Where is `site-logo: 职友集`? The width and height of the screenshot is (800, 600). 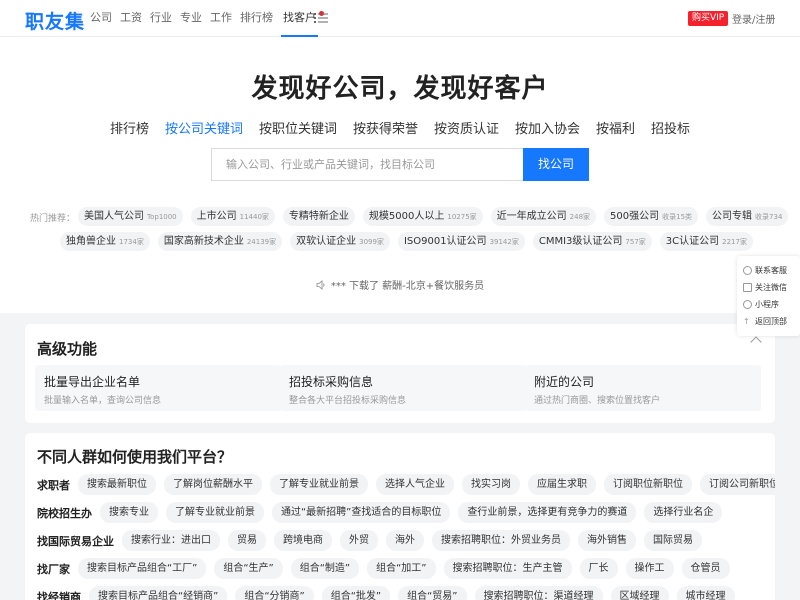
site-logo: 职友集 is located at coordinates (55, 20).